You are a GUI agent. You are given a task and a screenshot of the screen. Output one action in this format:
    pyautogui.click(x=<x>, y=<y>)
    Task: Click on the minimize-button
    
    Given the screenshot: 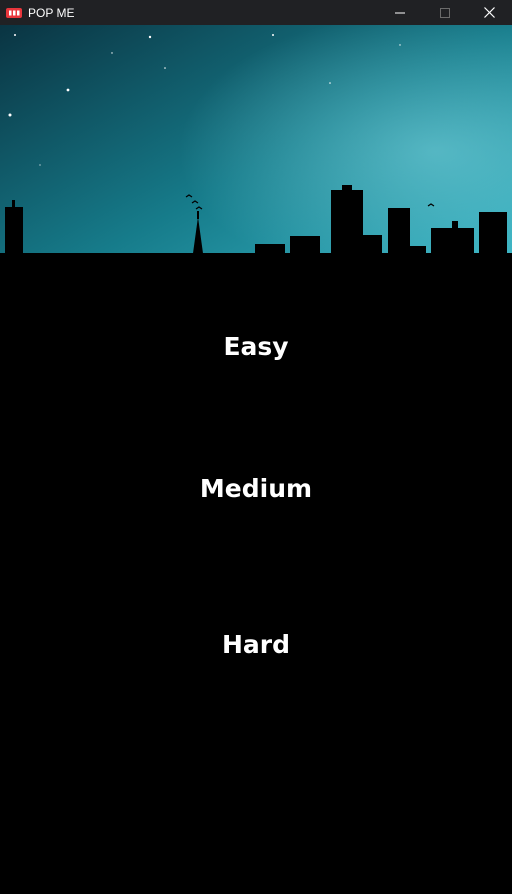 What is the action you would take?
    pyautogui.click(x=399, y=12)
    